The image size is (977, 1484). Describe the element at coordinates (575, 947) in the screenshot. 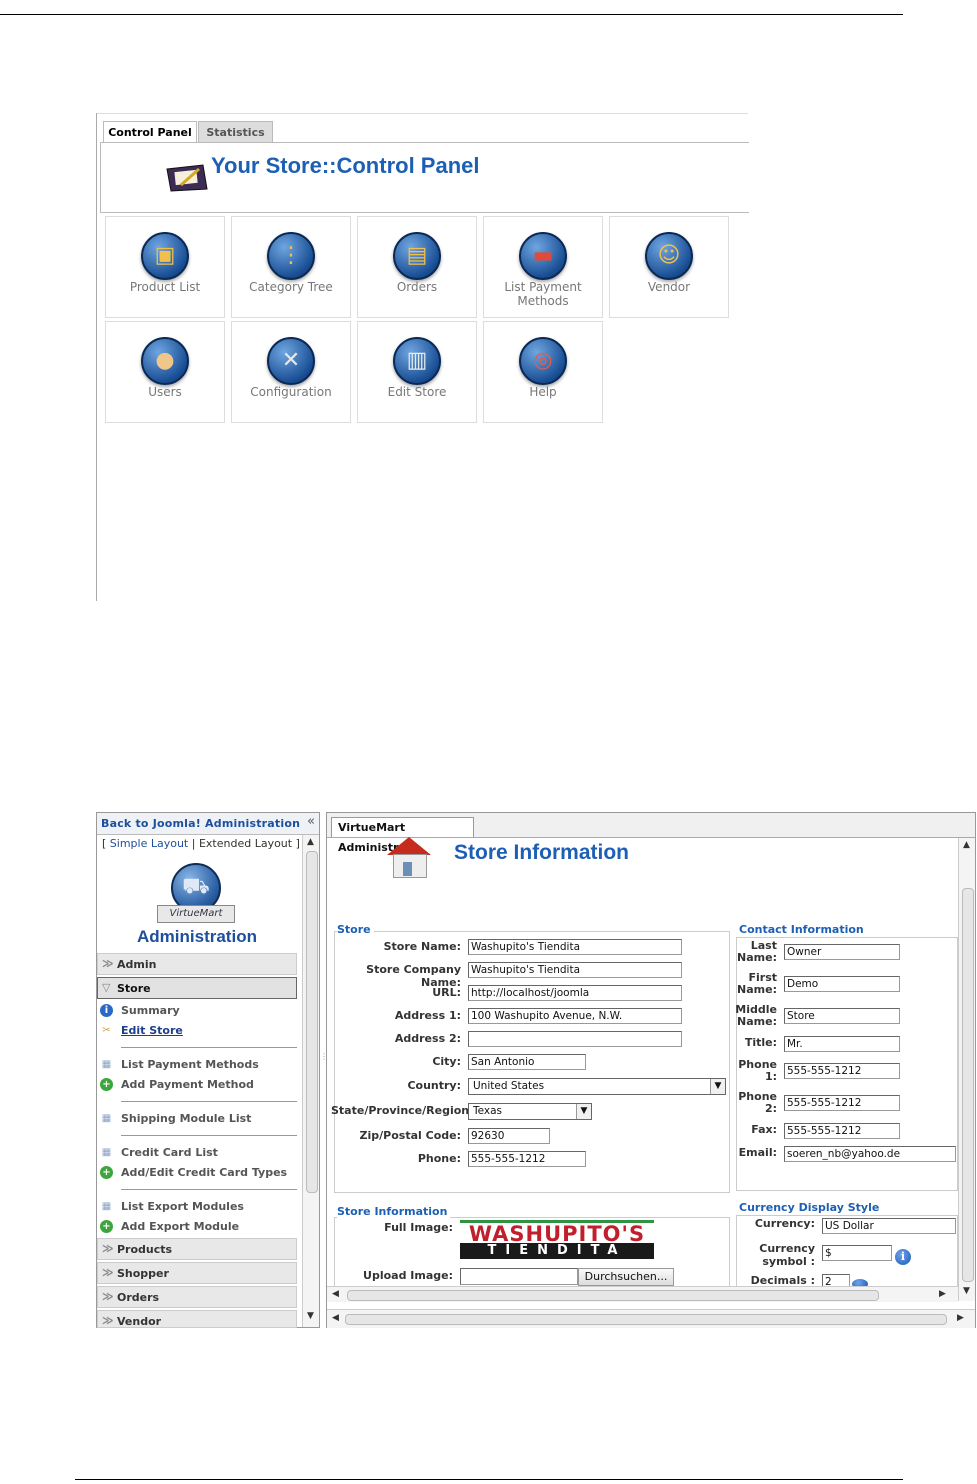

I see `store-name-input: Washupito's Tiendita` at that location.